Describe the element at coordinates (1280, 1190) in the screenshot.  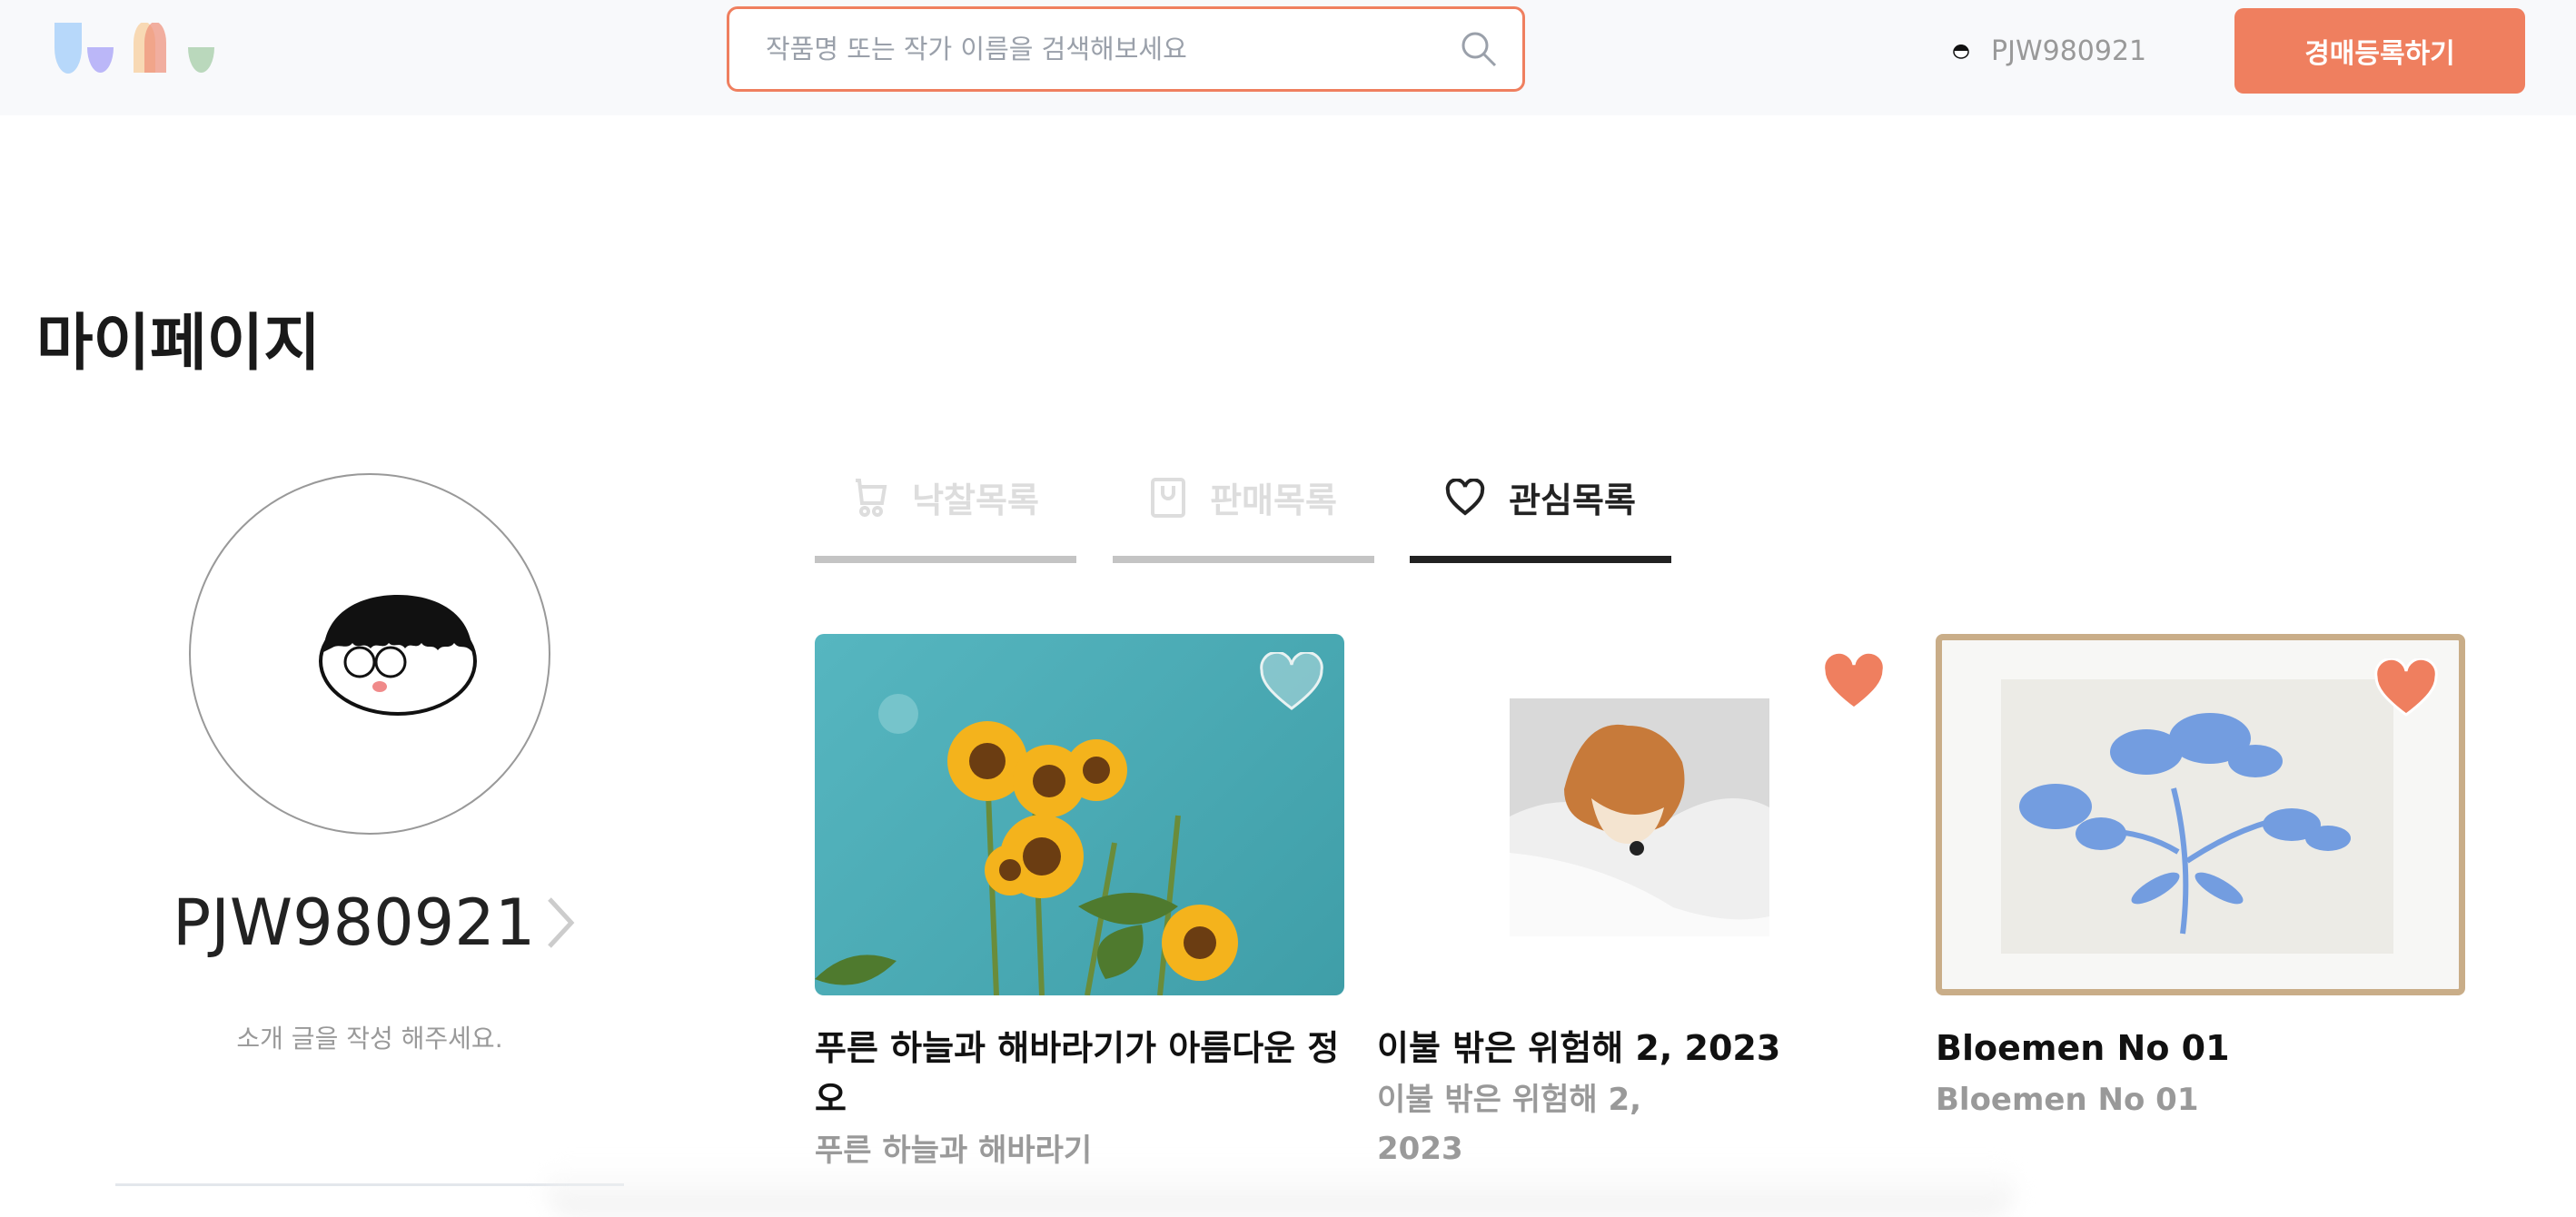
I see `bottom-shadow` at that location.